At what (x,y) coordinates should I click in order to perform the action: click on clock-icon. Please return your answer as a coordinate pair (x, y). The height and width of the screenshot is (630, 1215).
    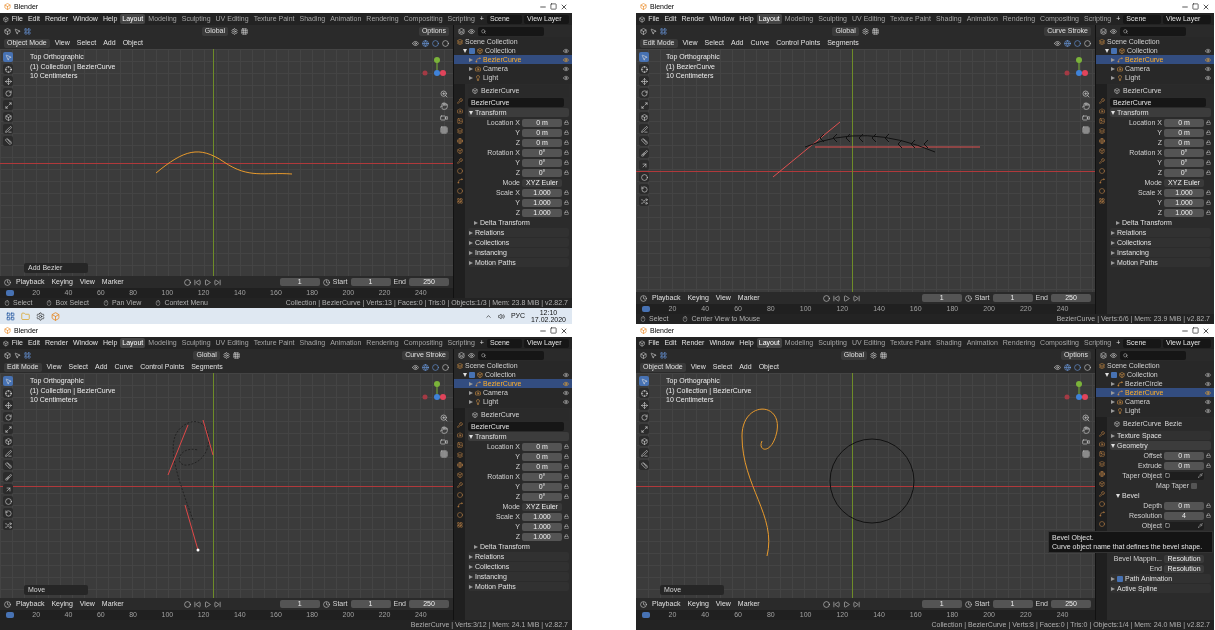
    Looking at the image, I should click on (968, 604).